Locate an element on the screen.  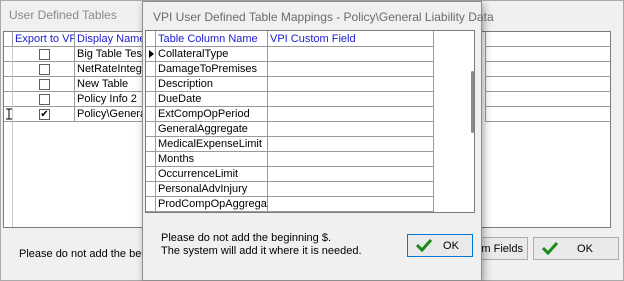
scrollbar-thumb is located at coordinates (472, 102).